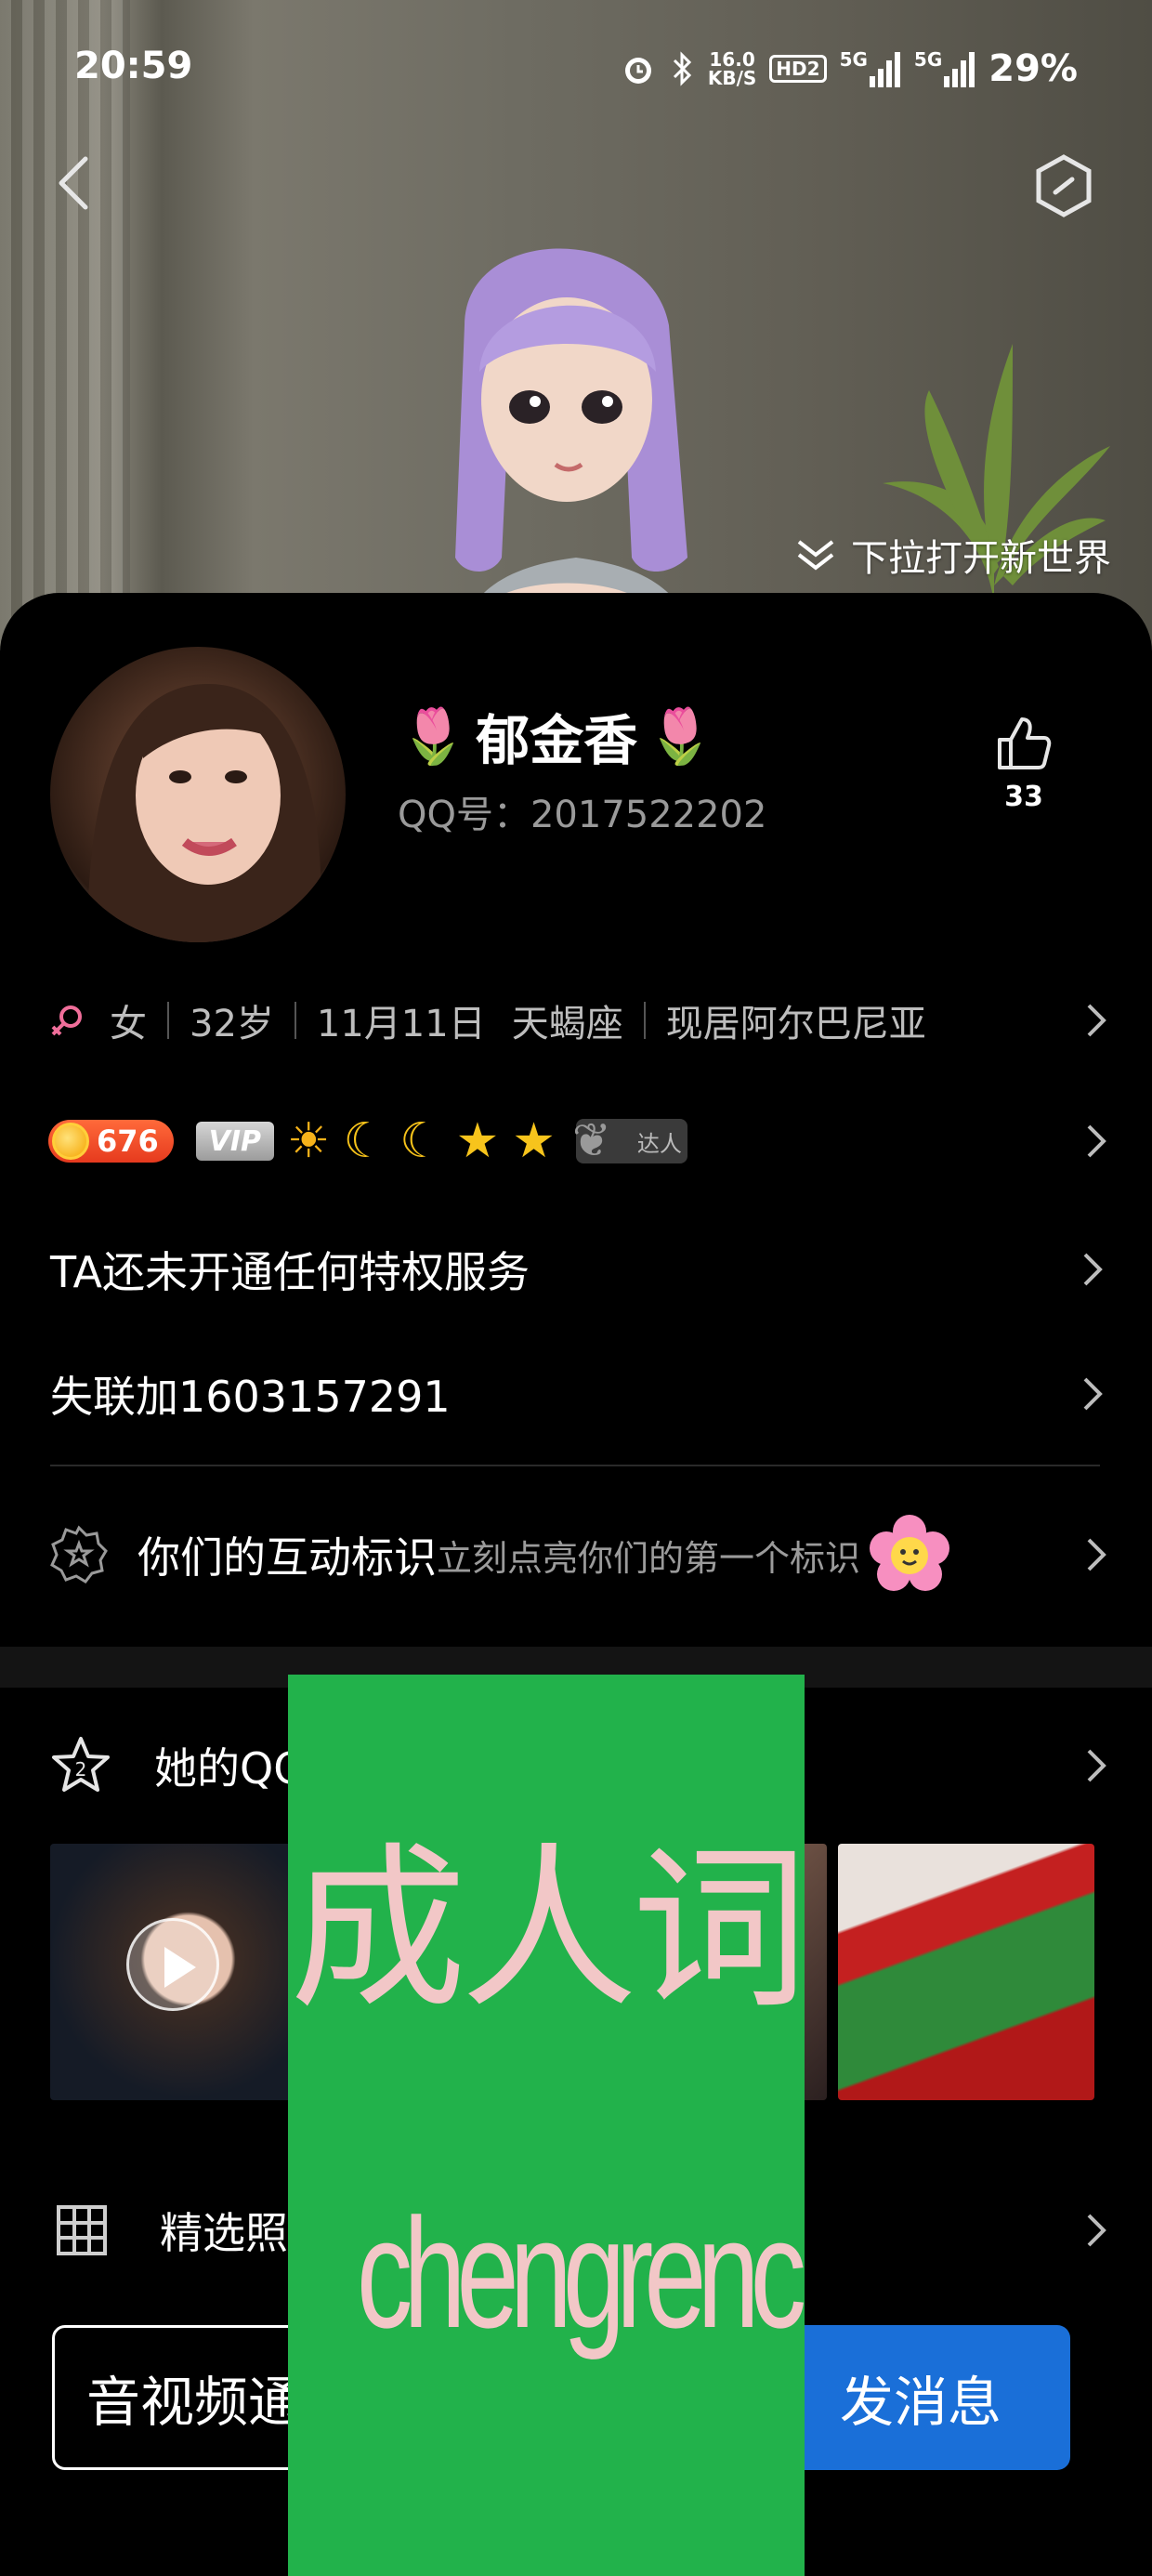 The height and width of the screenshot is (2576, 1152). I want to click on location-text: 现居阿尔巴尼亚, so click(795, 1024).